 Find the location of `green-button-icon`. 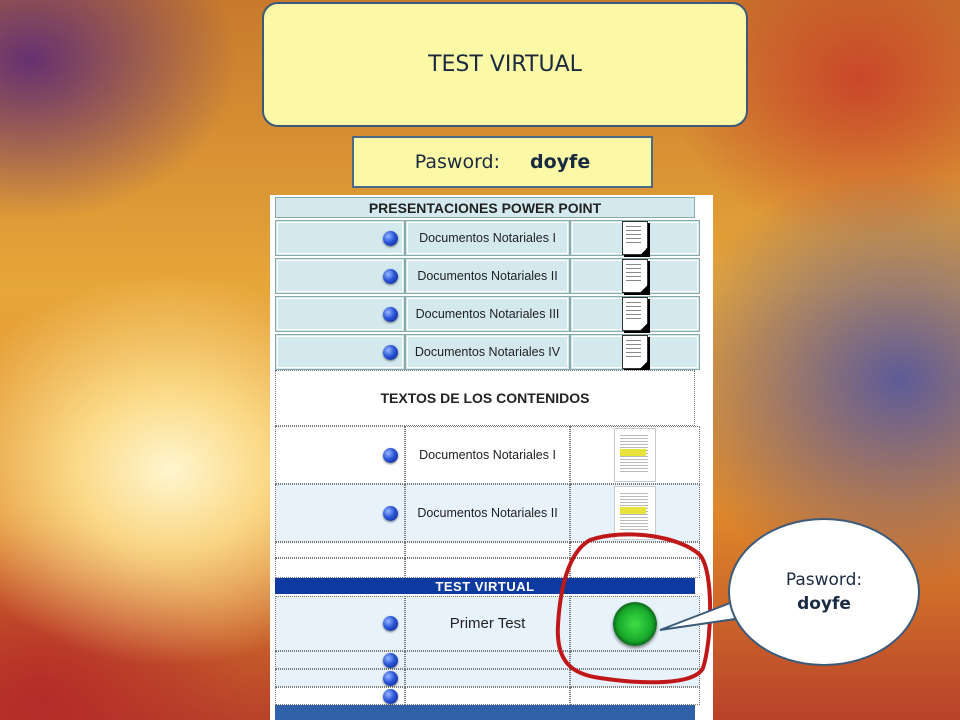

green-button-icon is located at coordinates (635, 623).